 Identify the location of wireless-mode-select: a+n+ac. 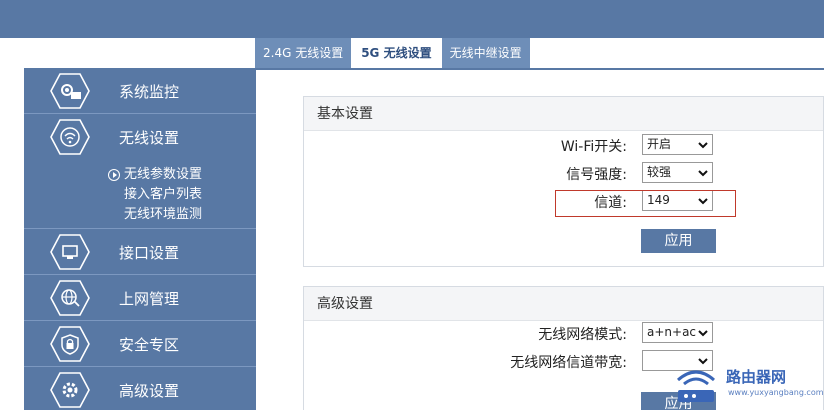
(677, 332).